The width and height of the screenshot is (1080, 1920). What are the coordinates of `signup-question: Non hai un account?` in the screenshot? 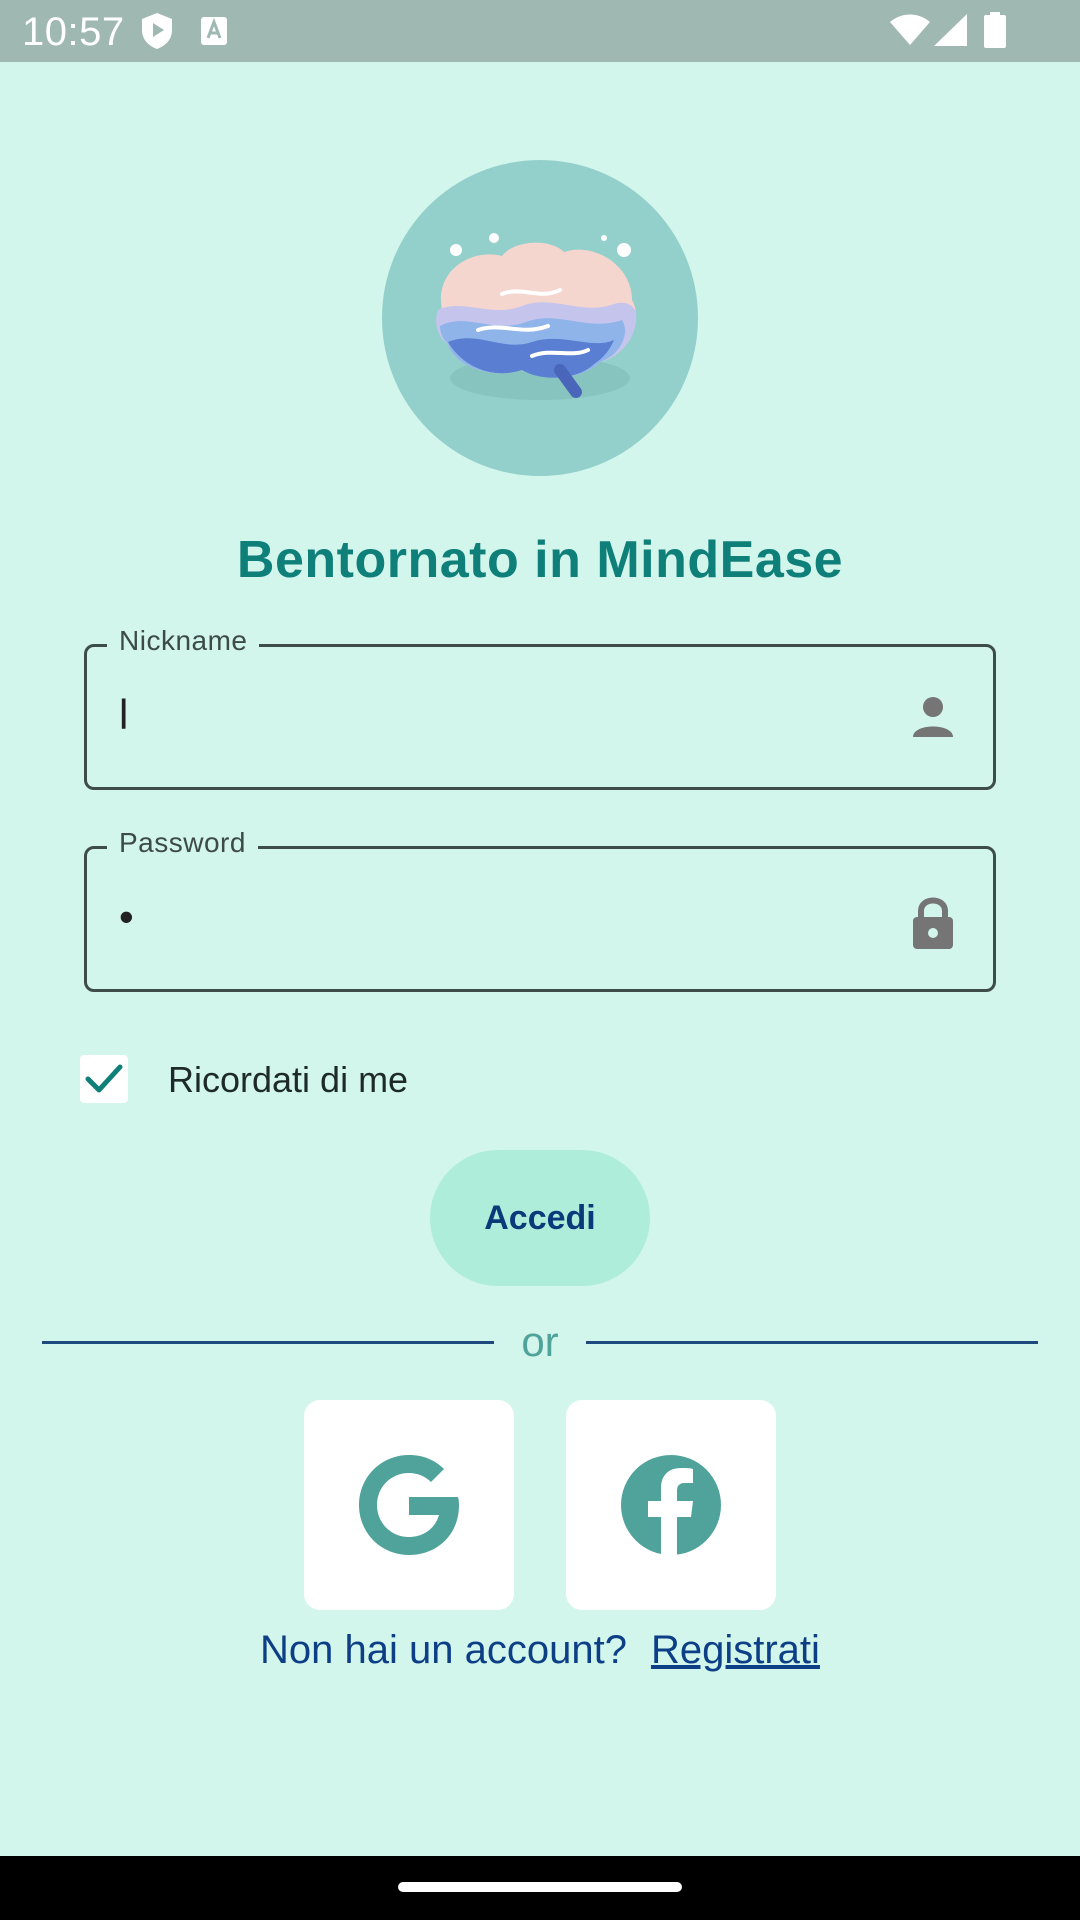 It's located at (443, 1650).